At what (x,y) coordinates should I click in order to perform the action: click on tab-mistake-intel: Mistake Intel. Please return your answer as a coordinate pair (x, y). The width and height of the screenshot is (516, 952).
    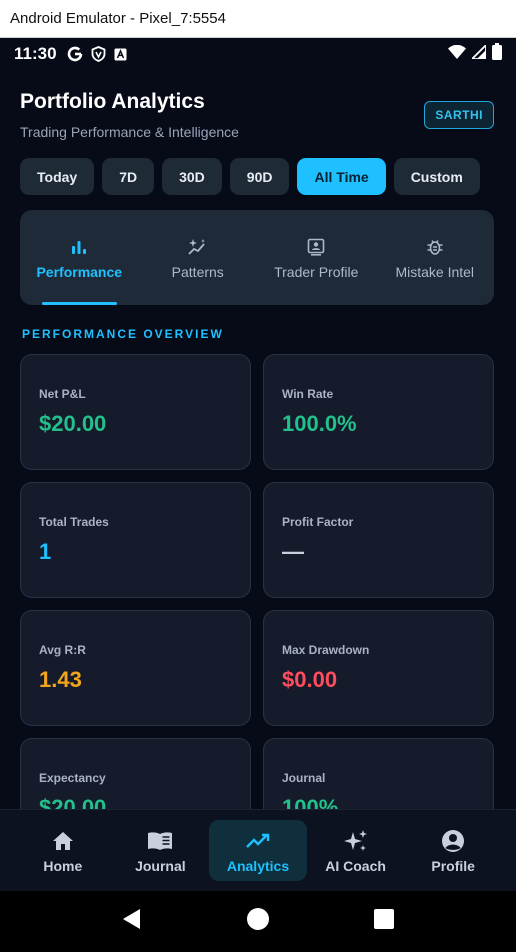
    Looking at the image, I should click on (435, 257).